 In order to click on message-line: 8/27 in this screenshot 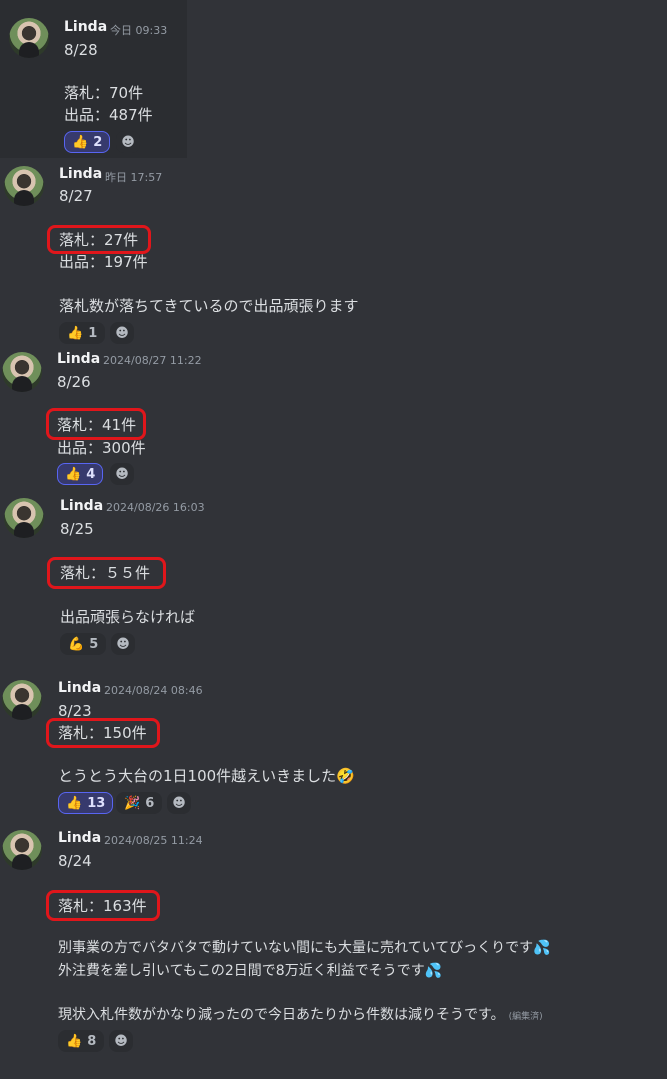, I will do `click(76, 196)`.